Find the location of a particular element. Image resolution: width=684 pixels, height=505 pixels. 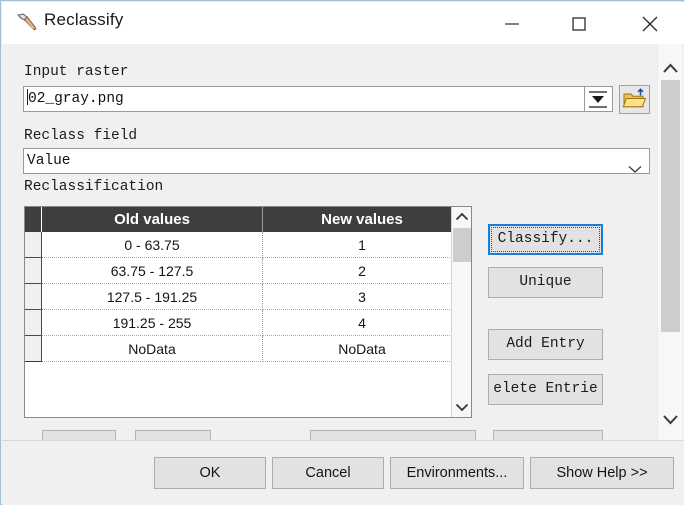

hammer-tool-icon is located at coordinates (27, 24).